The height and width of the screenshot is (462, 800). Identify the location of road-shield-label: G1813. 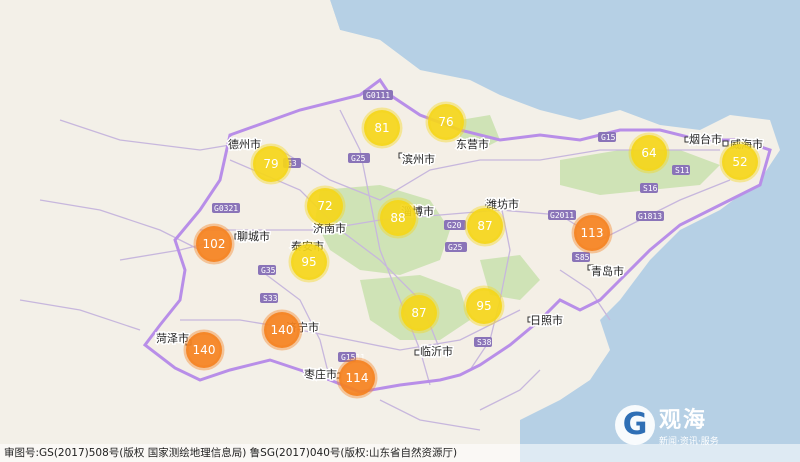
(650, 216).